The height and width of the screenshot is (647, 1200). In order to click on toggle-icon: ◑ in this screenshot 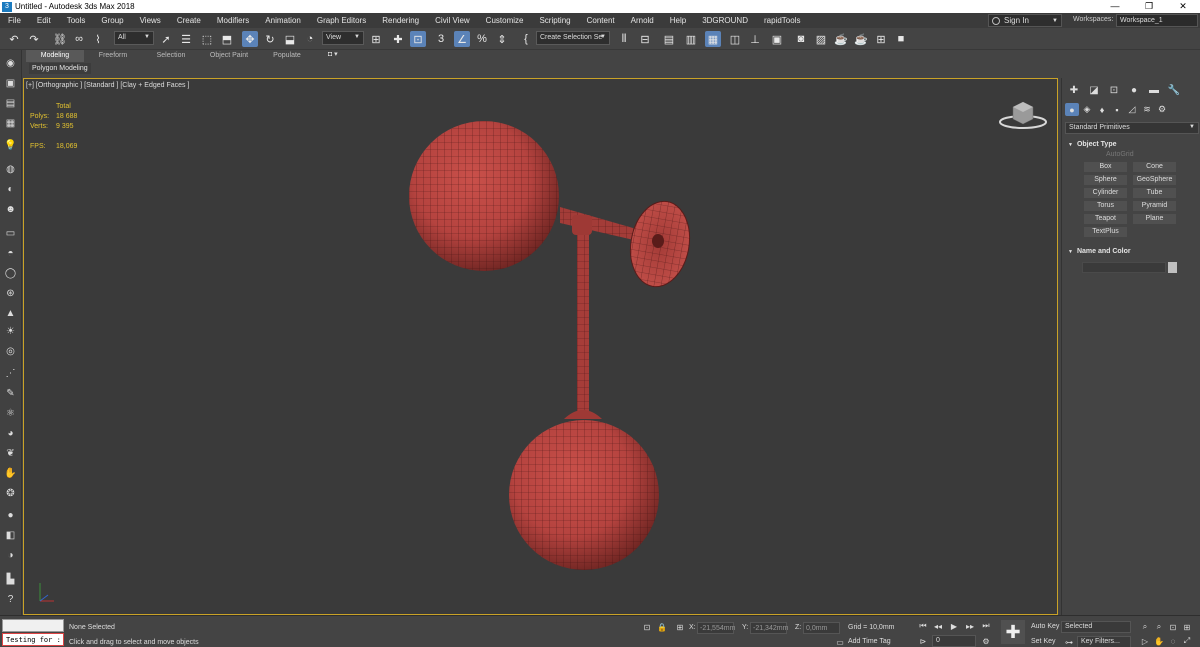, I will do `click(10, 555)`.